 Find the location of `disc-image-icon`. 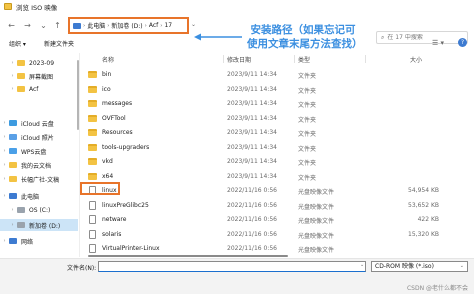

disc-image-icon is located at coordinates (92, 219).